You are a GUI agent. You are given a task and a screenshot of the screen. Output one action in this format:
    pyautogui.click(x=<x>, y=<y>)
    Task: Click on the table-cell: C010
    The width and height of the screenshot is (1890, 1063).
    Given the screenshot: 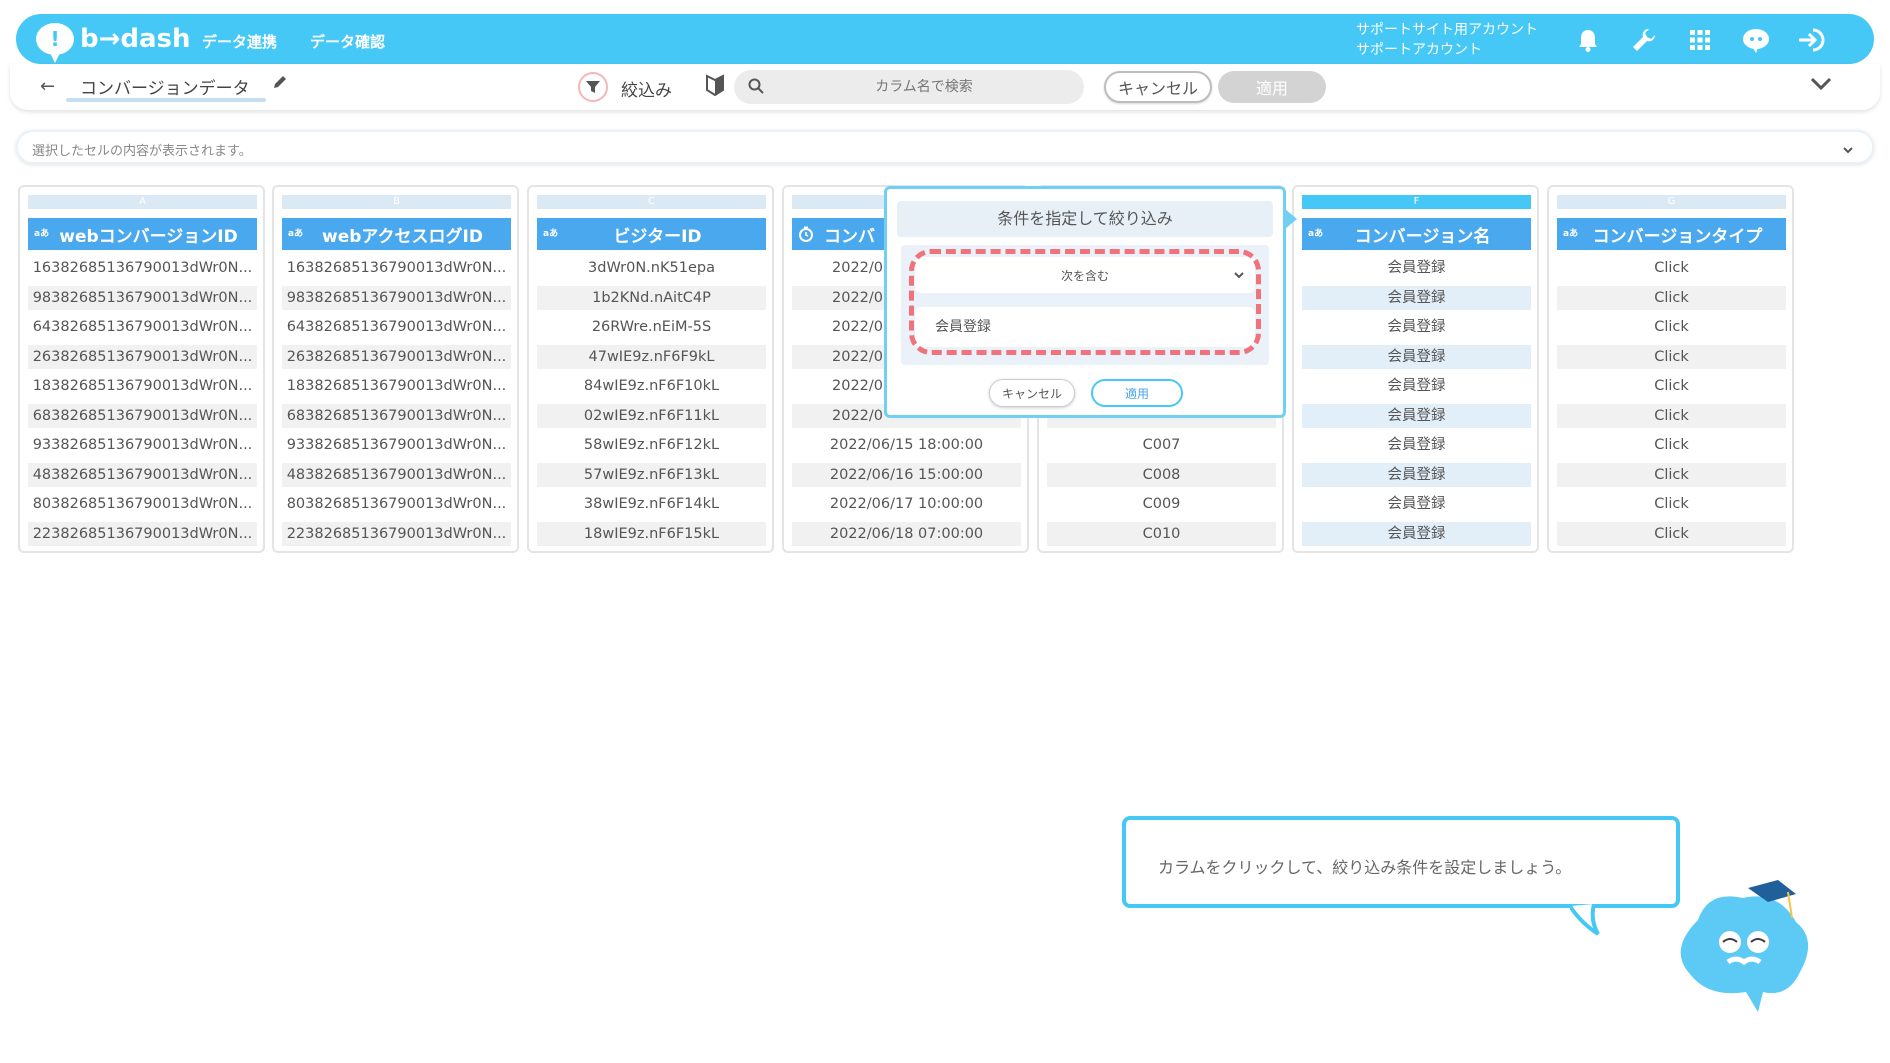 What is the action you would take?
    pyautogui.click(x=1161, y=533)
    